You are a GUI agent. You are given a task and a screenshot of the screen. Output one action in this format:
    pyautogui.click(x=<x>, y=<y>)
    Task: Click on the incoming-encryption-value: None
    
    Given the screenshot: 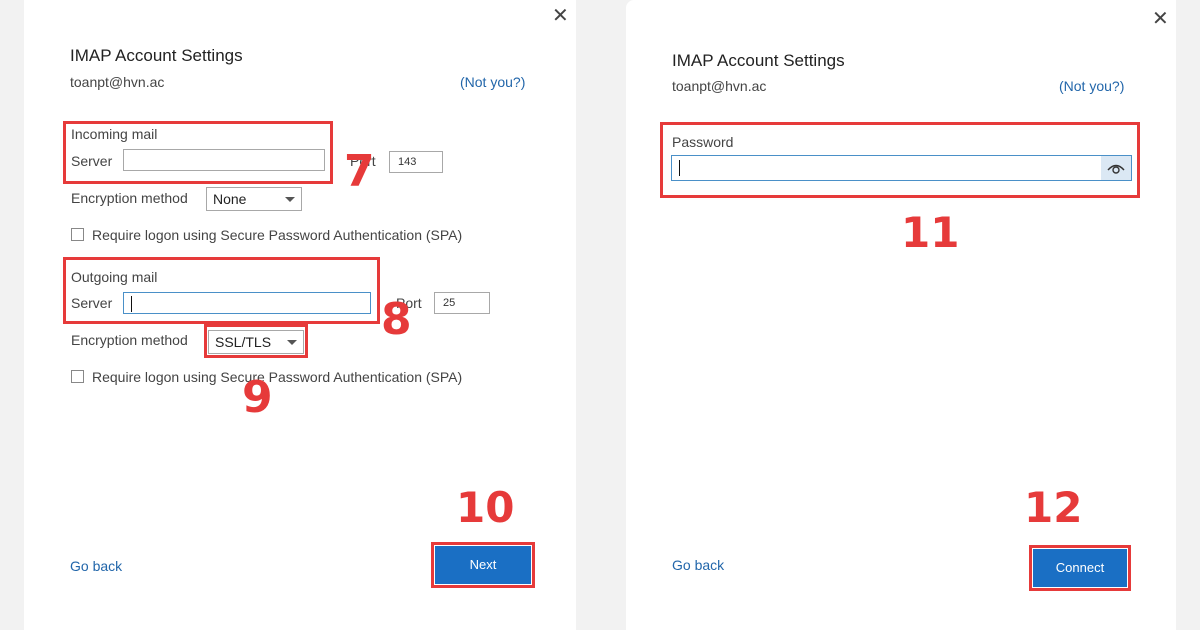 What is the action you would take?
    pyautogui.click(x=230, y=199)
    